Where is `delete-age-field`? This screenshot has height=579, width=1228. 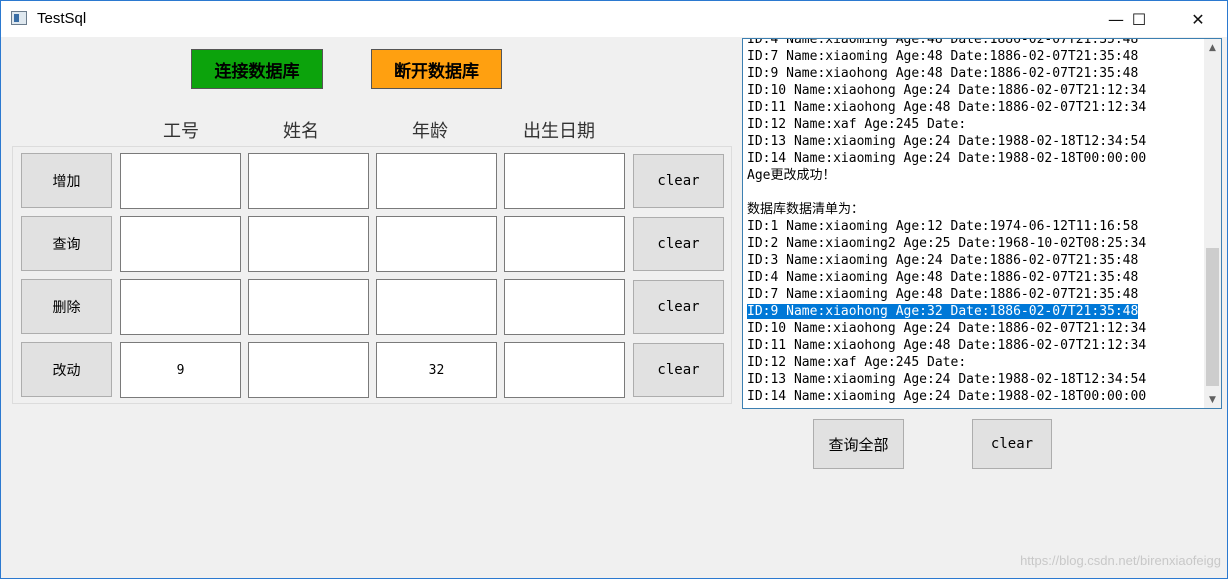 delete-age-field is located at coordinates (436, 307).